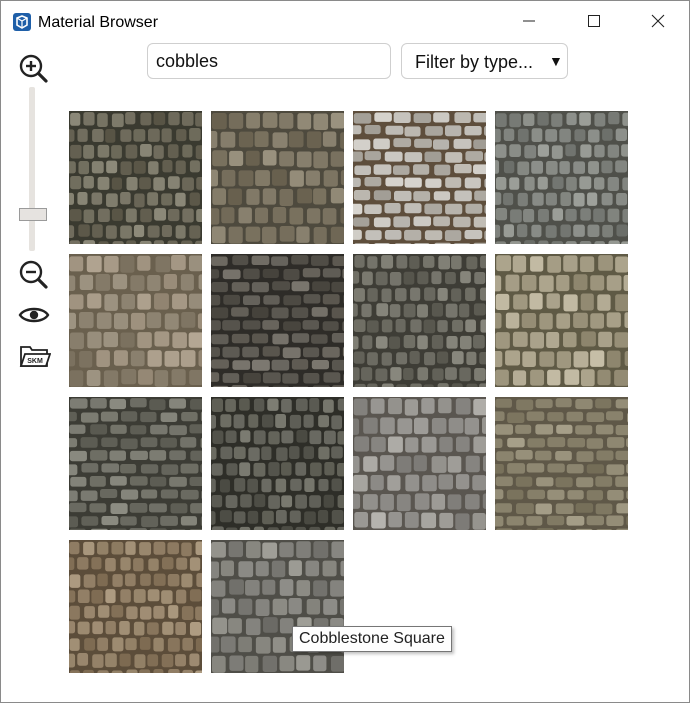 The height and width of the screenshot is (703, 690). I want to click on maximize-button, so click(594, 21).